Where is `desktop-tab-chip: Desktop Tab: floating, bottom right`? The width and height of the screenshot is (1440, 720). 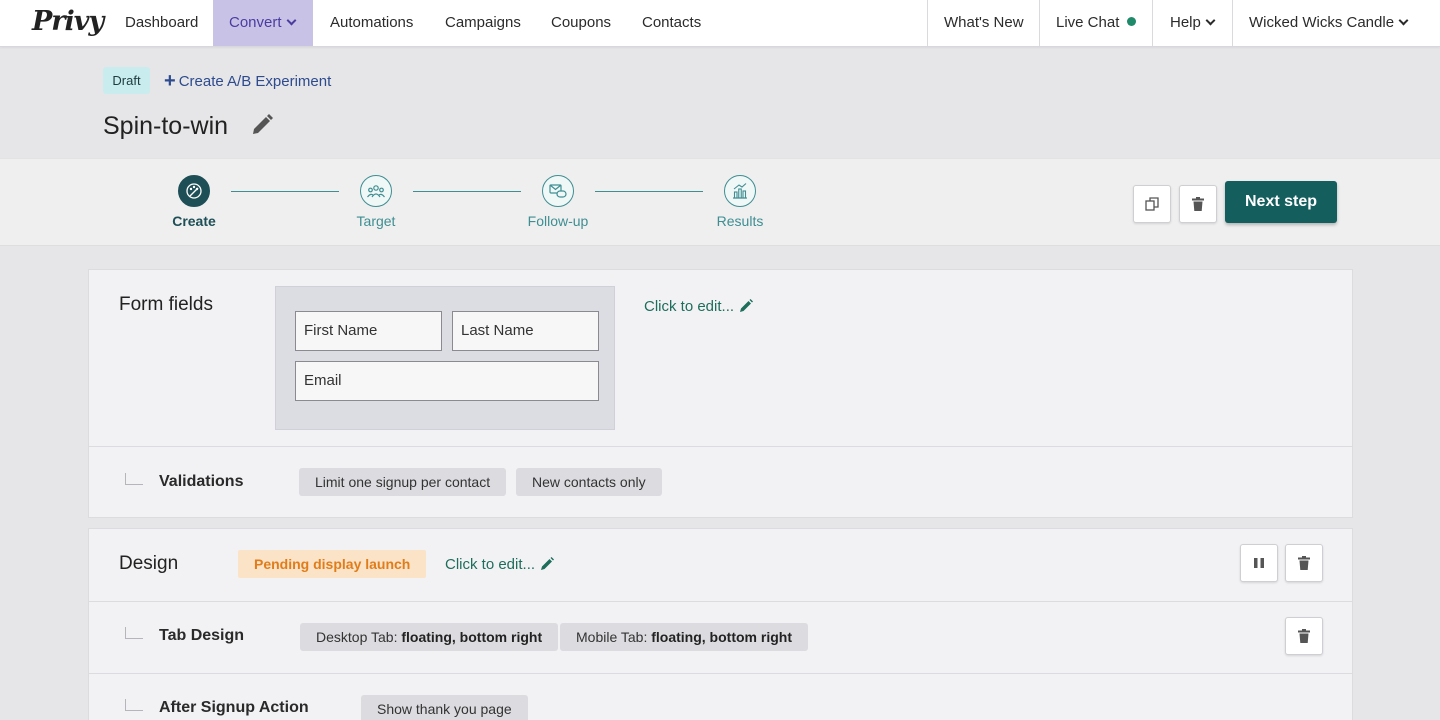
desktop-tab-chip: Desktop Tab: floating, bottom right is located at coordinates (429, 637).